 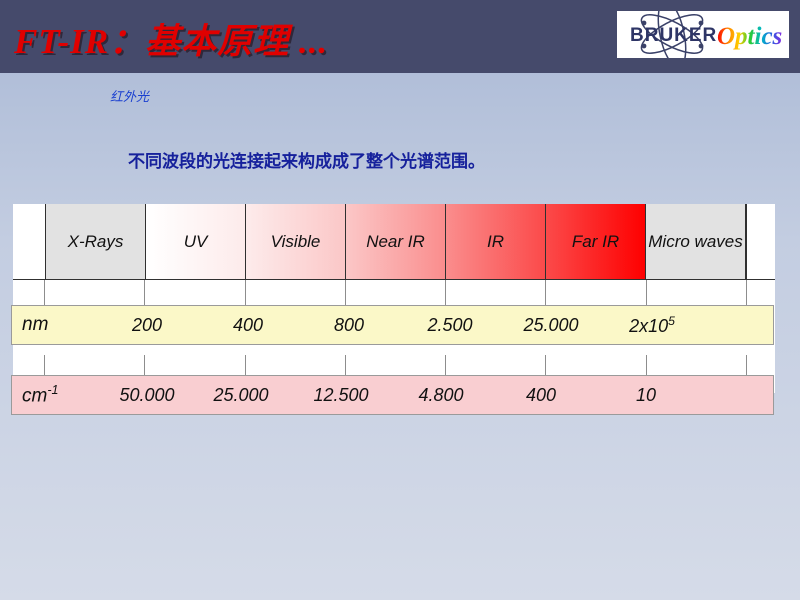 What do you see at coordinates (646, 394) in the screenshot?
I see `cm-value: 10` at bounding box center [646, 394].